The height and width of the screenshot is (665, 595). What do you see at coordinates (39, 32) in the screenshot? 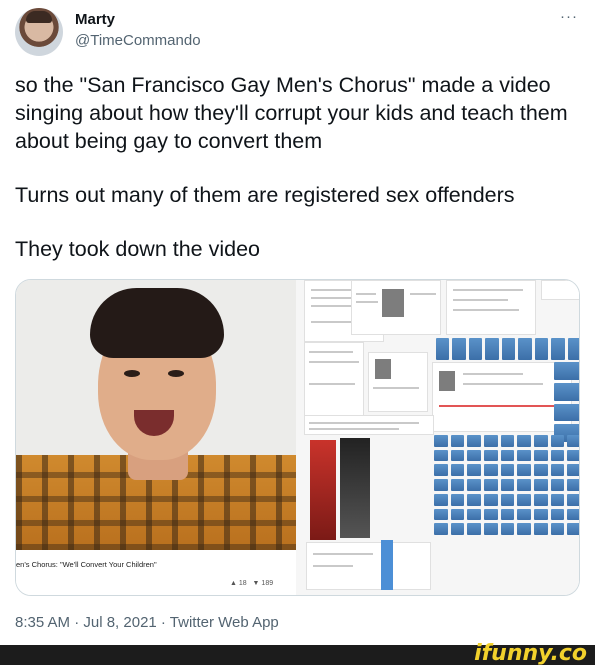
I see `avatar` at bounding box center [39, 32].